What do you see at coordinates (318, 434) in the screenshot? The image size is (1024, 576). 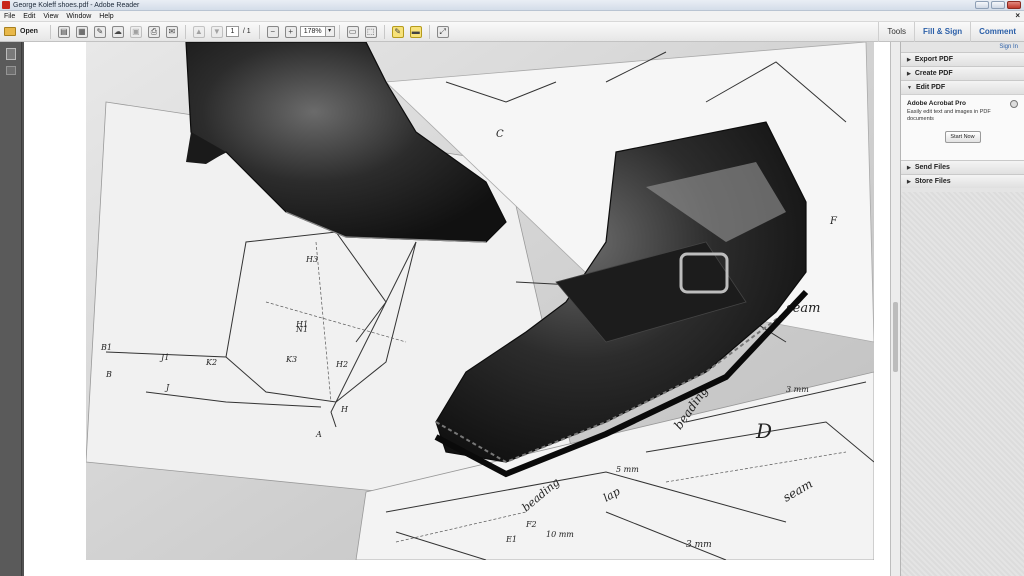 I see `pattern-label-a: A` at bounding box center [318, 434].